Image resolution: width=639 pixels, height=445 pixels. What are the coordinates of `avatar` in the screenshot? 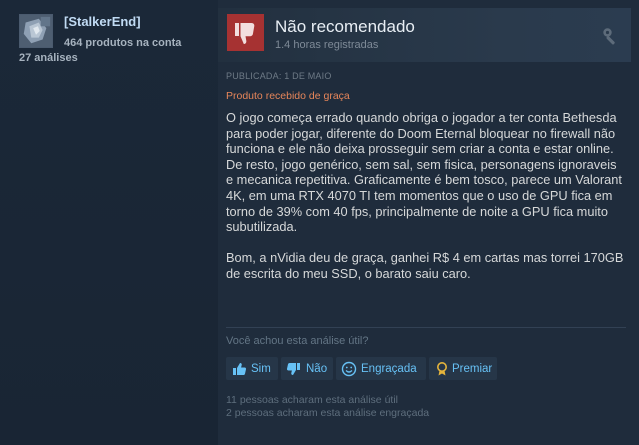 It's located at (36, 31).